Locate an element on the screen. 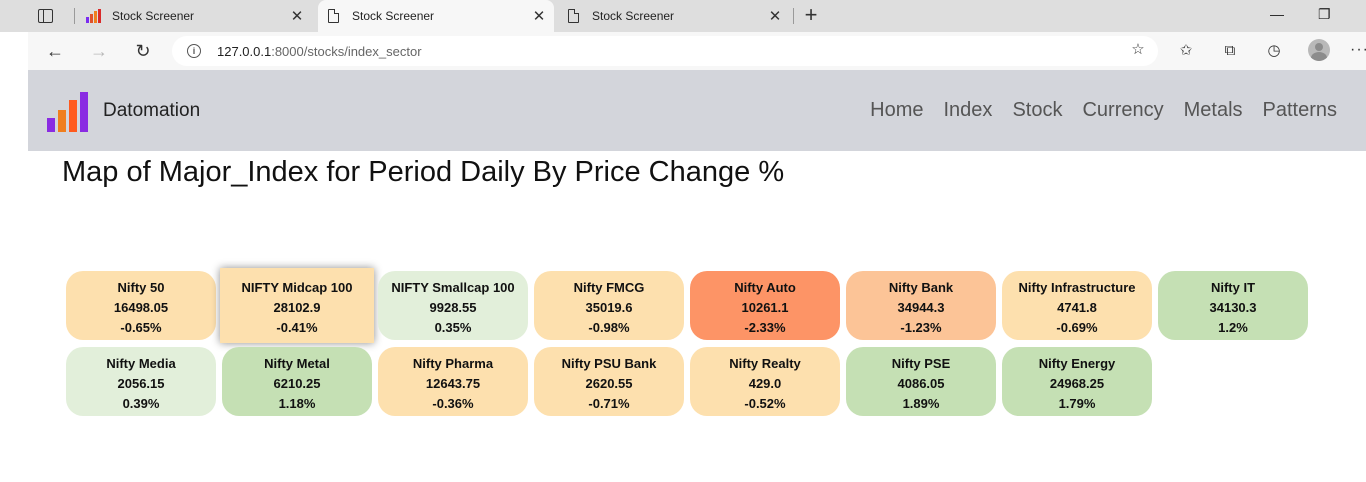 This screenshot has width=1366, height=482. tile-change: 0.35% is located at coordinates (453, 327).